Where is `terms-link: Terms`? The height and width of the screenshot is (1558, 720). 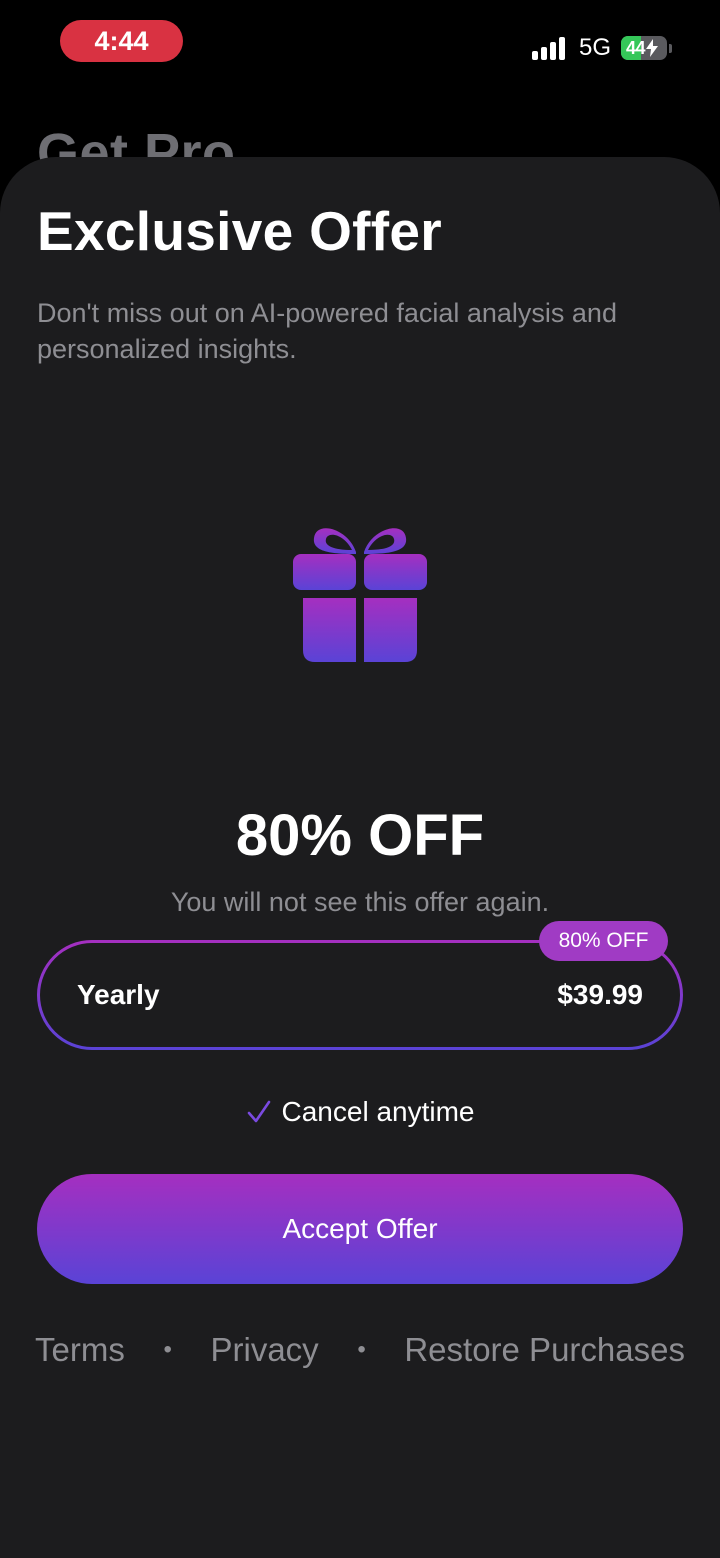 terms-link: Terms is located at coordinates (80, 1350).